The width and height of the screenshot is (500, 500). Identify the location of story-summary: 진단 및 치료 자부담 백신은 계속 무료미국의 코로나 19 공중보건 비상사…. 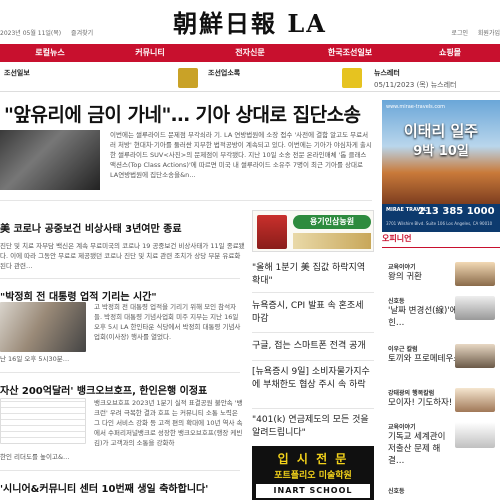
(122, 256).